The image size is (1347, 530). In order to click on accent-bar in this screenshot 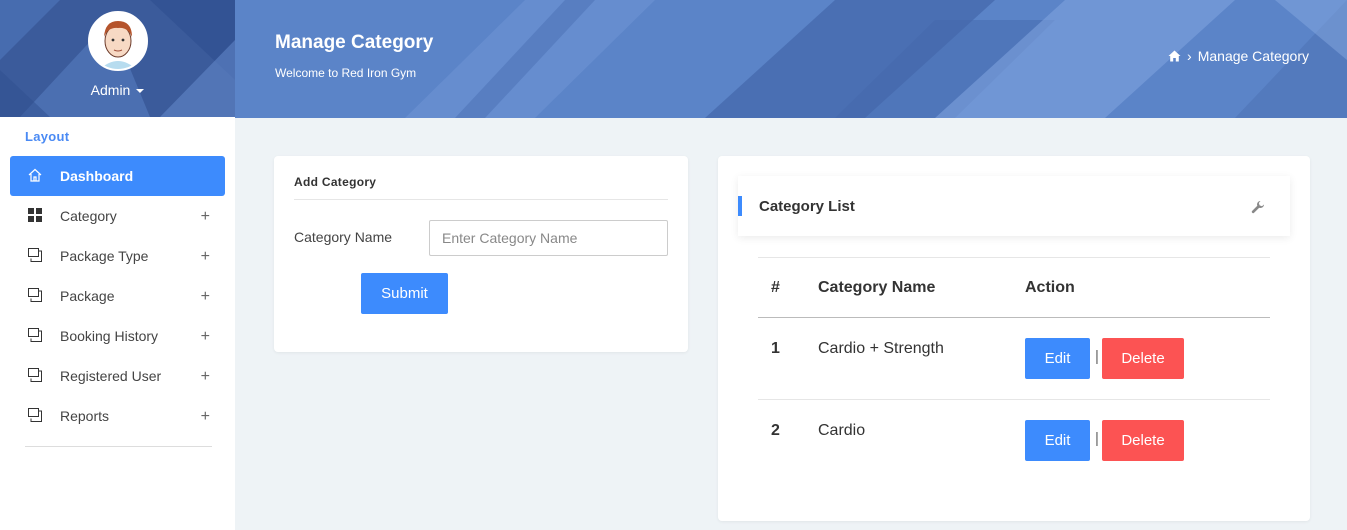, I will do `click(740, 206)`.